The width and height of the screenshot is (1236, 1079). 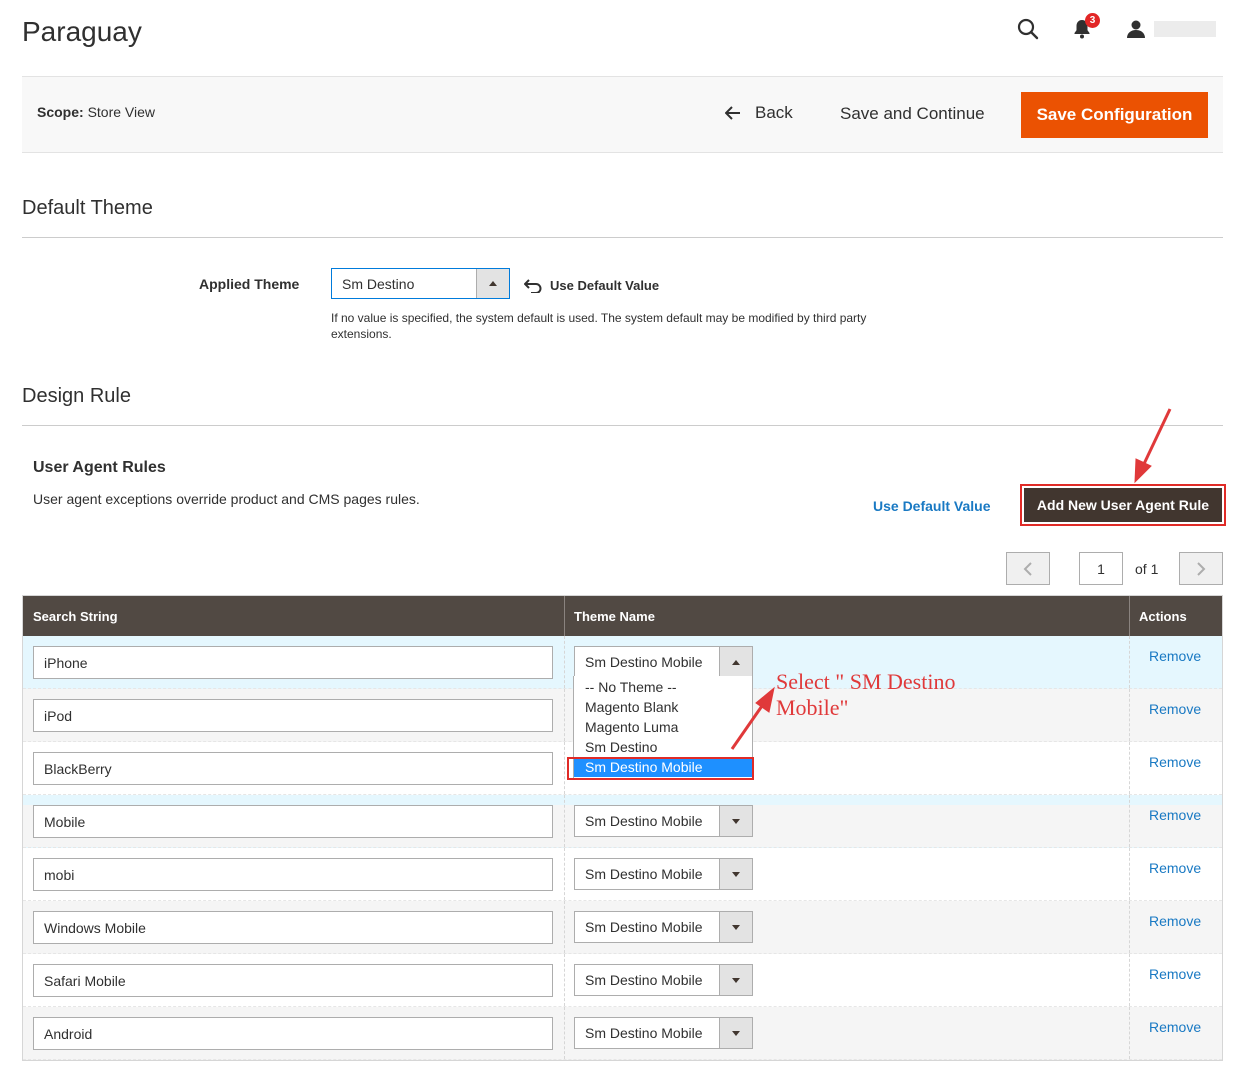 I want to click on pager-next-button, so click(x=1201, y=568).